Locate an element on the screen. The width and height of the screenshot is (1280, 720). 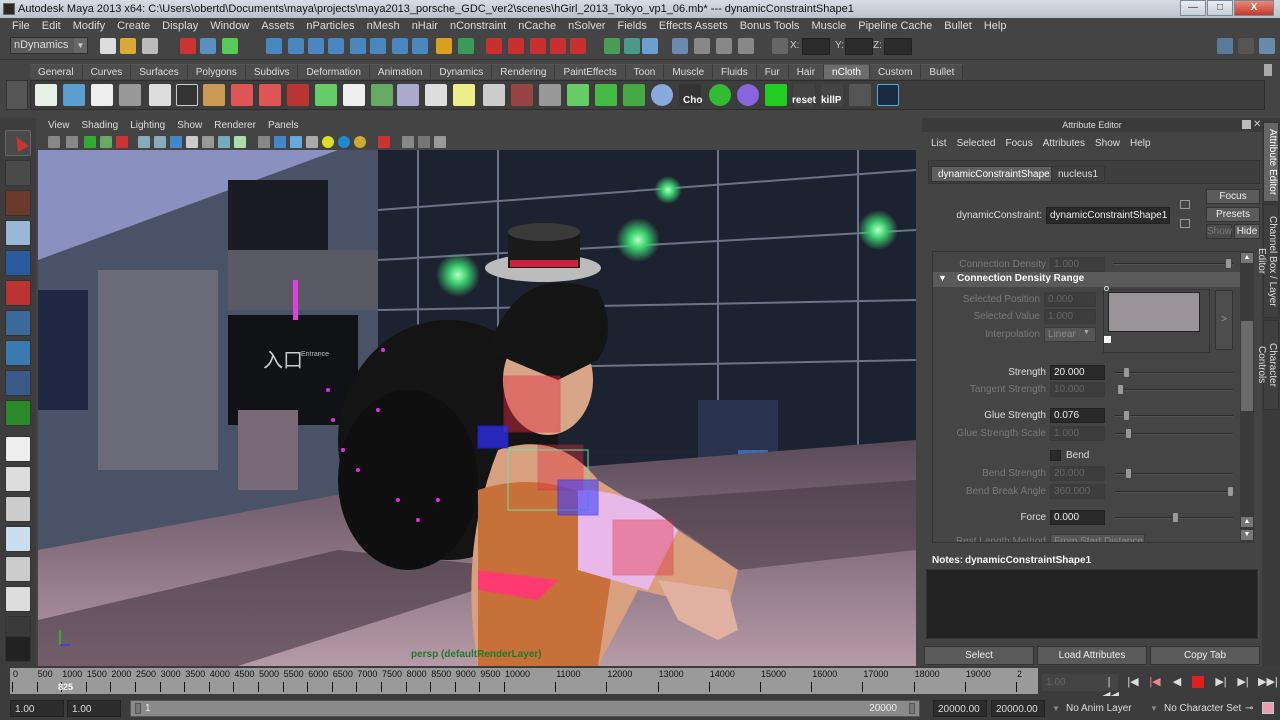
remove-ncloth-icon is located at coordinates (102, 95).